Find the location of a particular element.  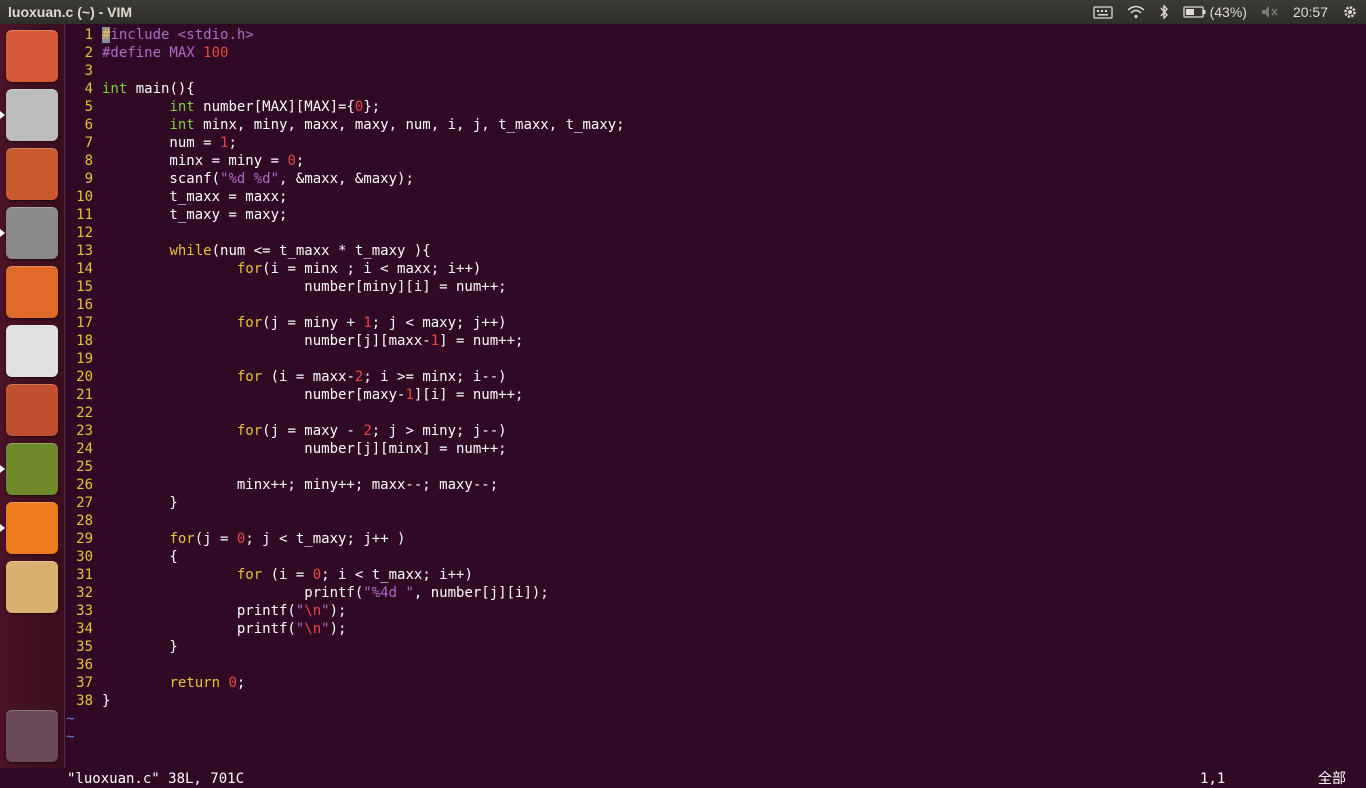

line-code: int number[MAX][MAX]={0}; is located at coordinates (241, 107).